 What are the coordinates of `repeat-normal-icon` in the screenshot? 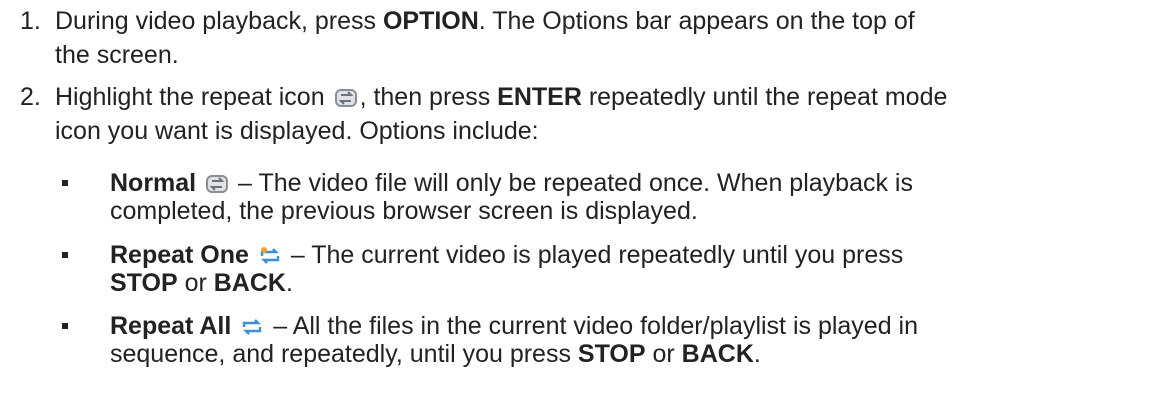 It's located at (346, 101).